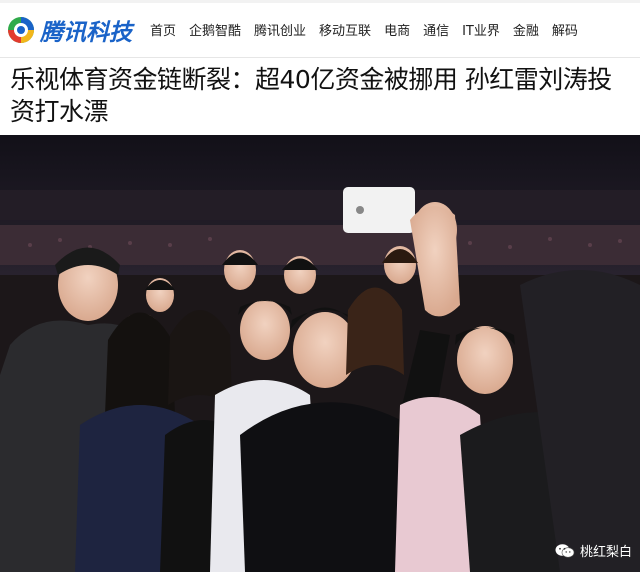 Image resolution: width=640 pixels, height=572 pixels. I want to click on wechat-icon, so click(565, 551).